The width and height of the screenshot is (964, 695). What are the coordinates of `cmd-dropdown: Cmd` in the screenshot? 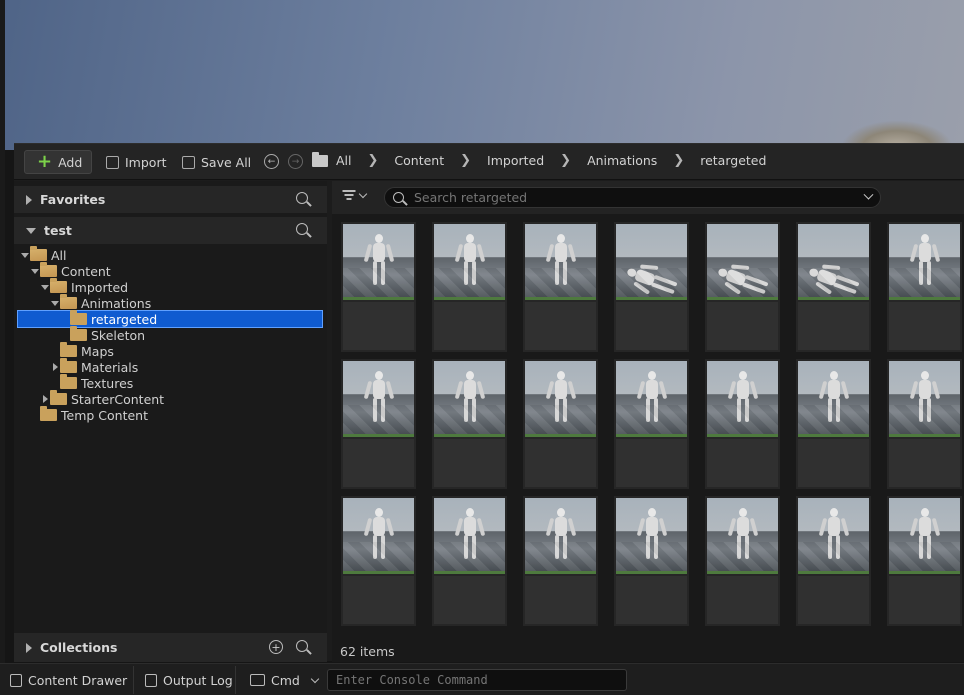 It's located at (285, 679).